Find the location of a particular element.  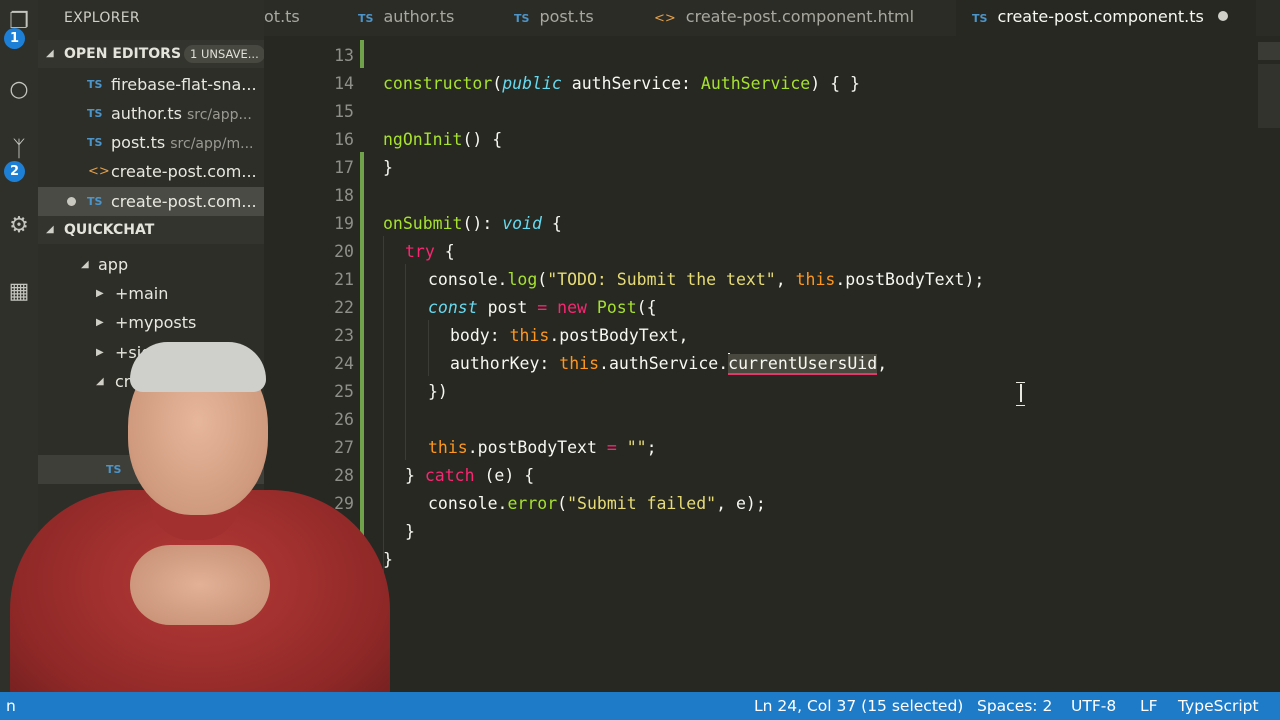

open-editor-name: author.ts is located at coordinates (146, 113).